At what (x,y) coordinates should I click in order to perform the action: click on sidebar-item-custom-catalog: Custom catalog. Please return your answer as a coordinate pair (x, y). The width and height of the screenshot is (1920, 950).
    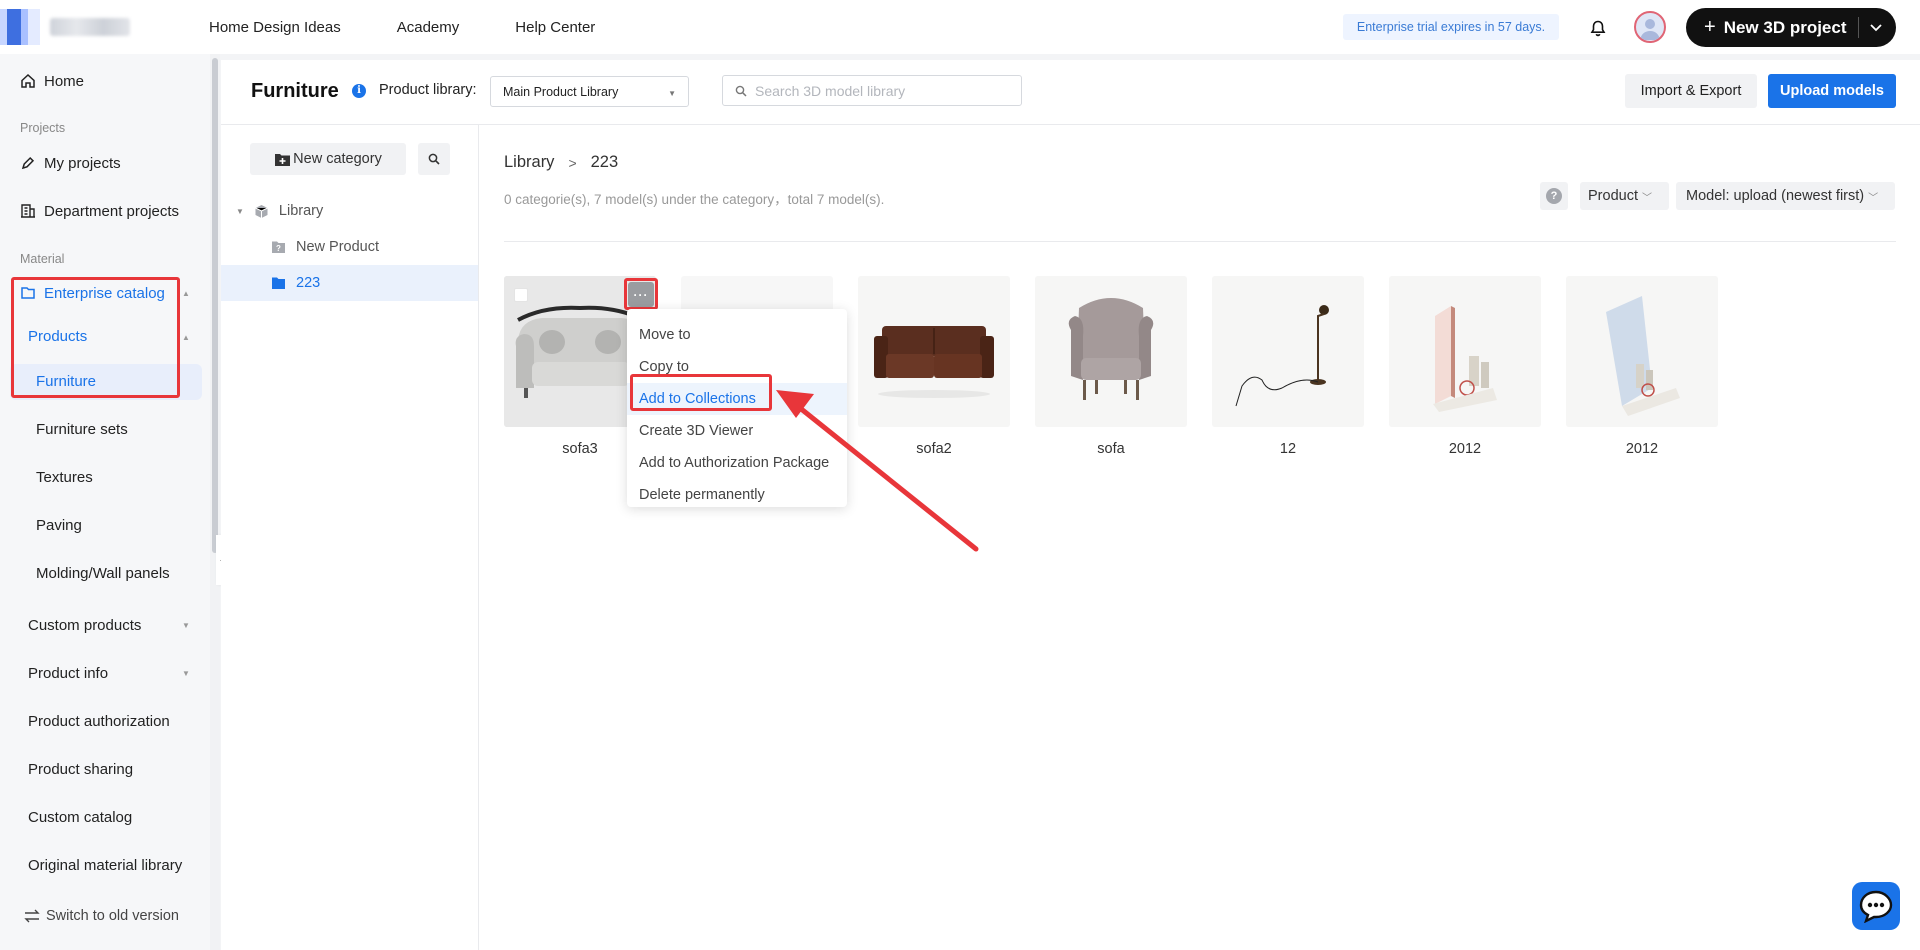
    Looking at the image, I should click on (80, 817).